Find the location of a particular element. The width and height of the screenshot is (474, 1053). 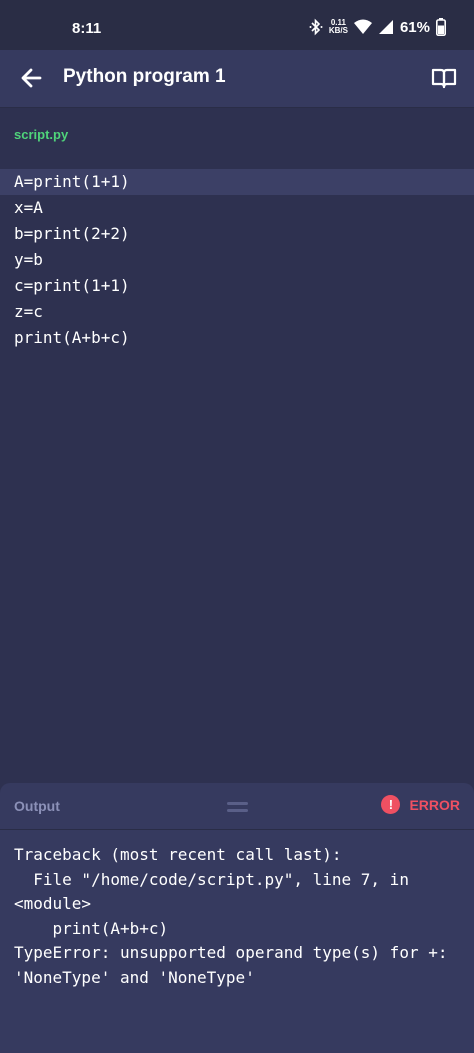

code-line-5: c=print(1+1) is located at coordinates (237, 286).